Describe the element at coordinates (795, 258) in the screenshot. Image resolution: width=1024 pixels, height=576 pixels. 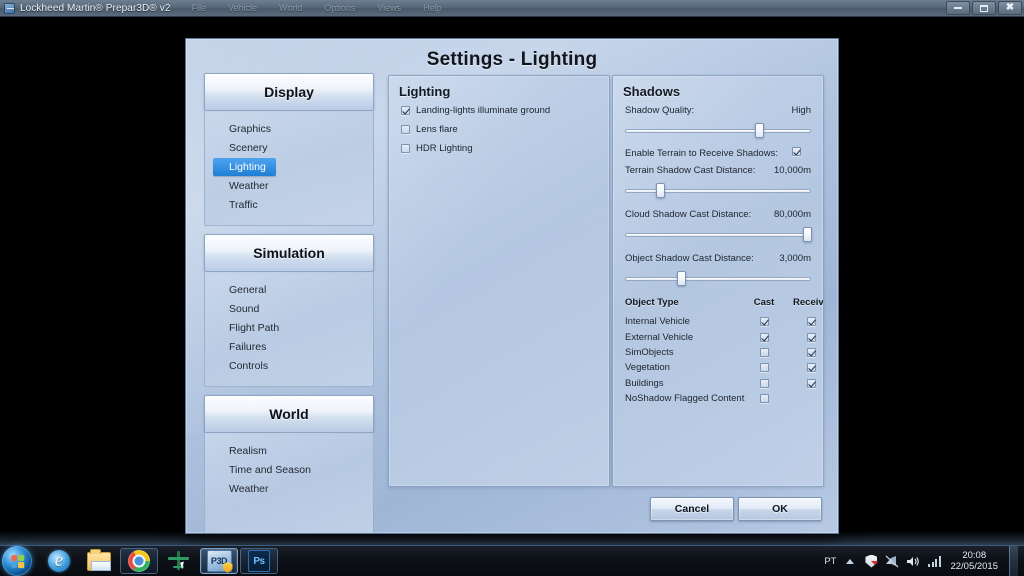
I see `value-object-cast-distance: 3,000m` at that location.